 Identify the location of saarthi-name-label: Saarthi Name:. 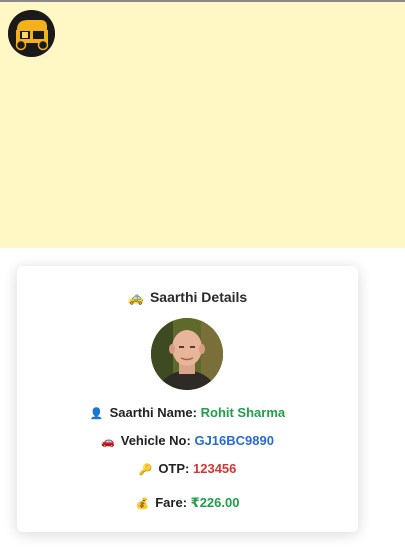
(153, 412).